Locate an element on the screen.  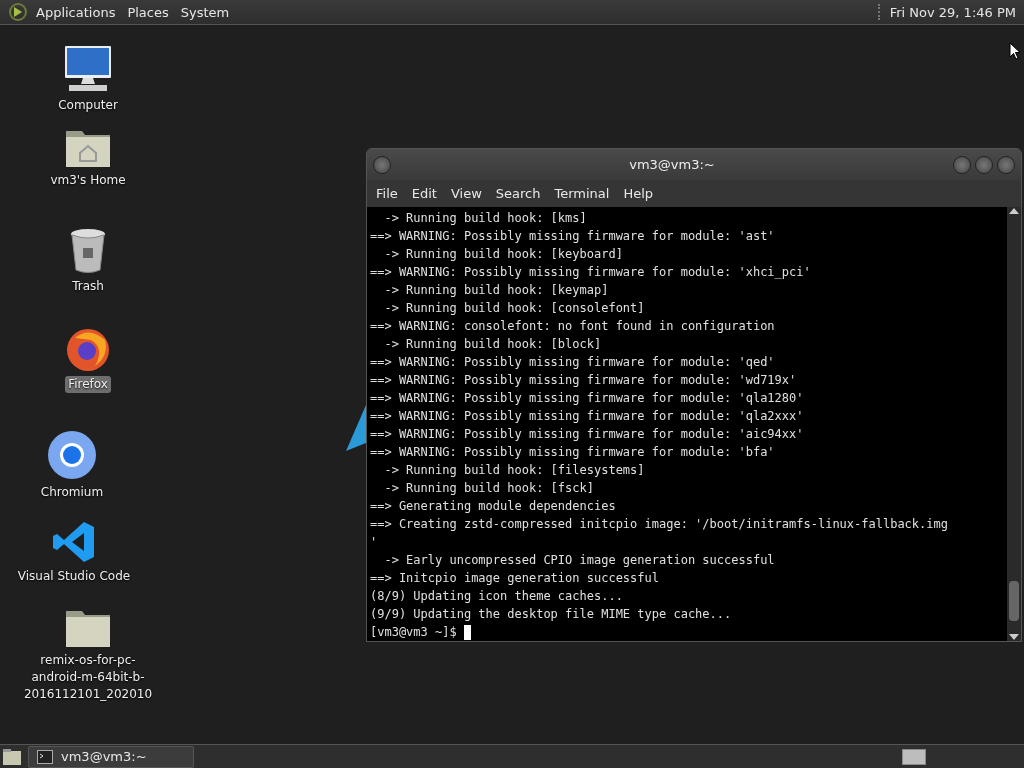
menu-item: View is located at coordinates (466, 193).